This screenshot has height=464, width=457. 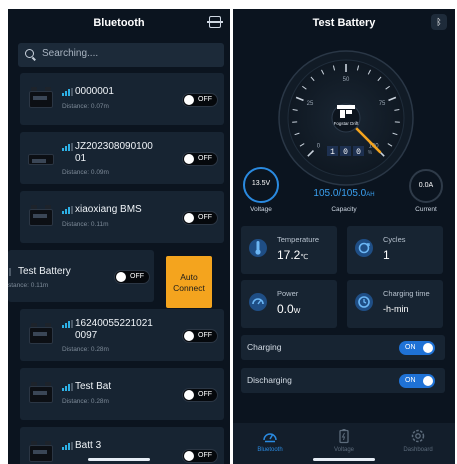 I want to click on charging-toggle: ON, so click(x=417, y=348).